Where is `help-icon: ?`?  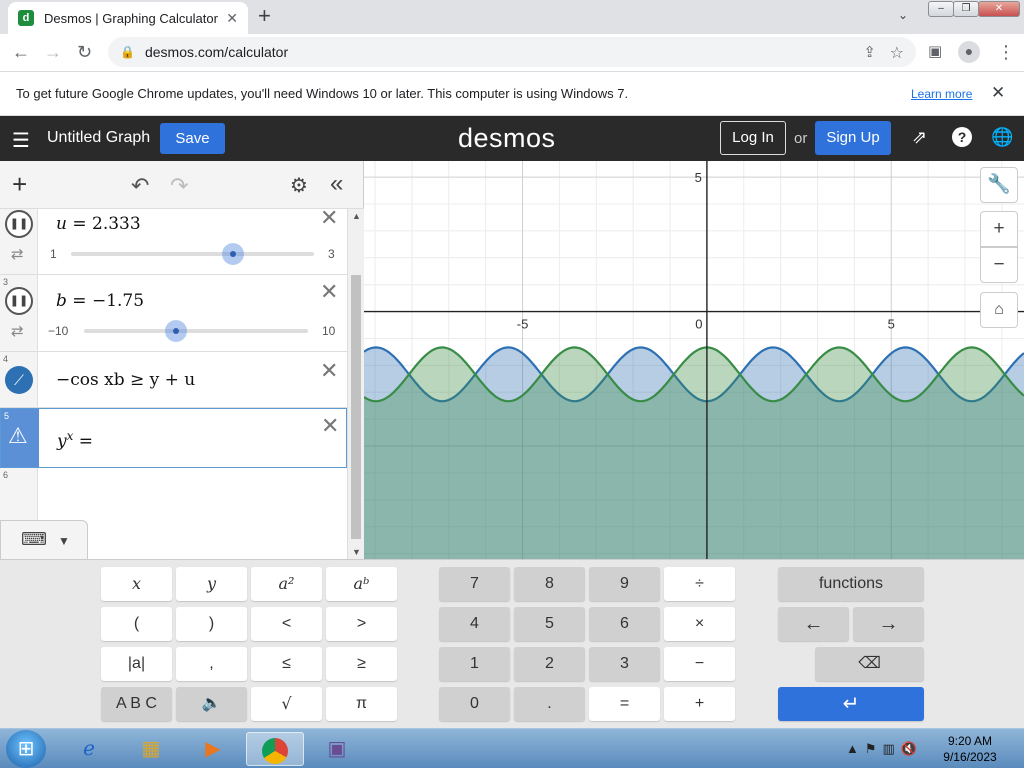 help-icon: ? is located at coordinates (962, 137).